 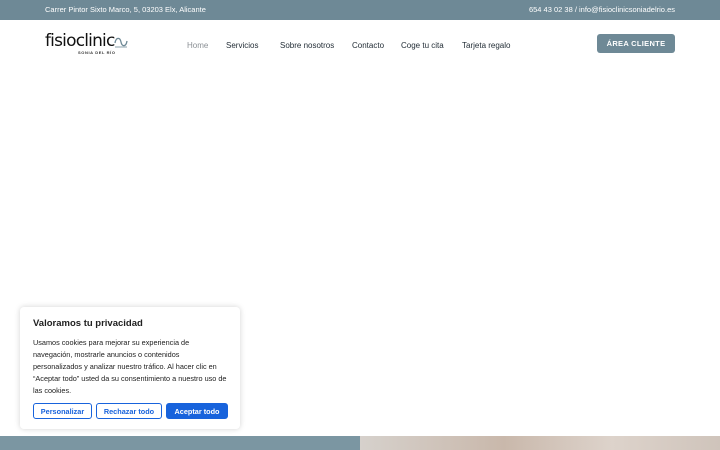 I want to click on area-cliente-button: ÁREA CLIENTE, so click(x=636, y=43).